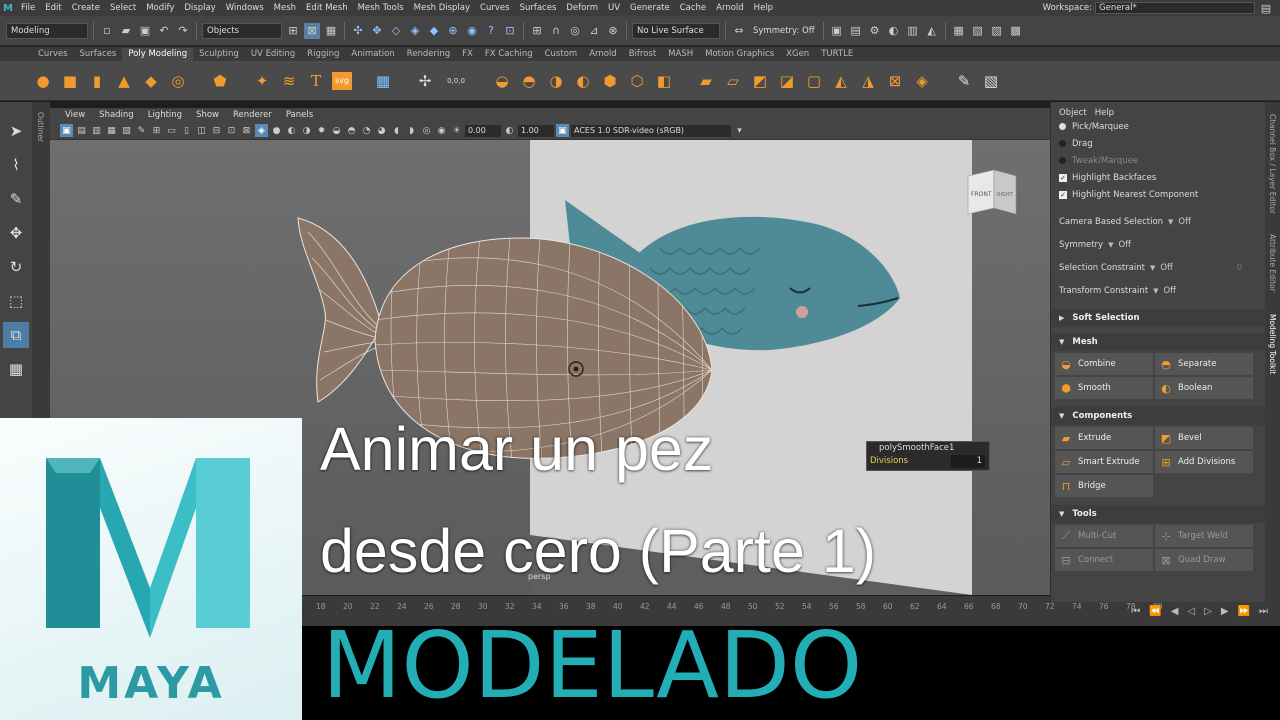 Image resolution: width=1280 pixels, height=720 pixels. What do you see at coordinates (1204, 388) in the screenshot?
I see `boolean-button: ◐ Boolean` at bounding box center [1204, 388].